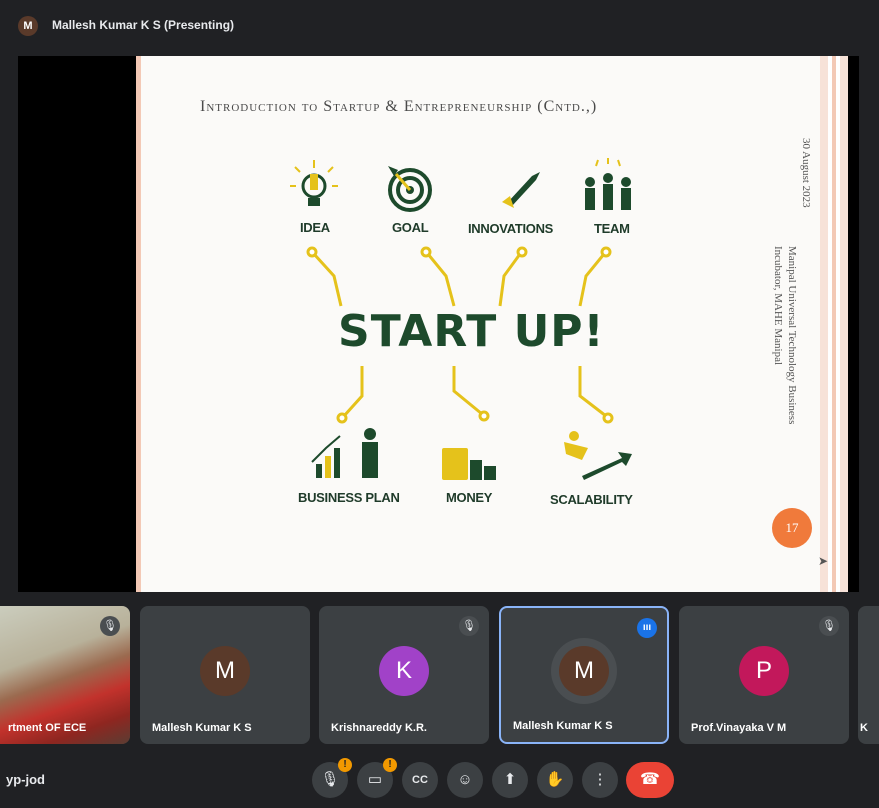 The height and width of the screenshot is (808, 879). I want to click on label-team: TEAM, so click(612, 228).